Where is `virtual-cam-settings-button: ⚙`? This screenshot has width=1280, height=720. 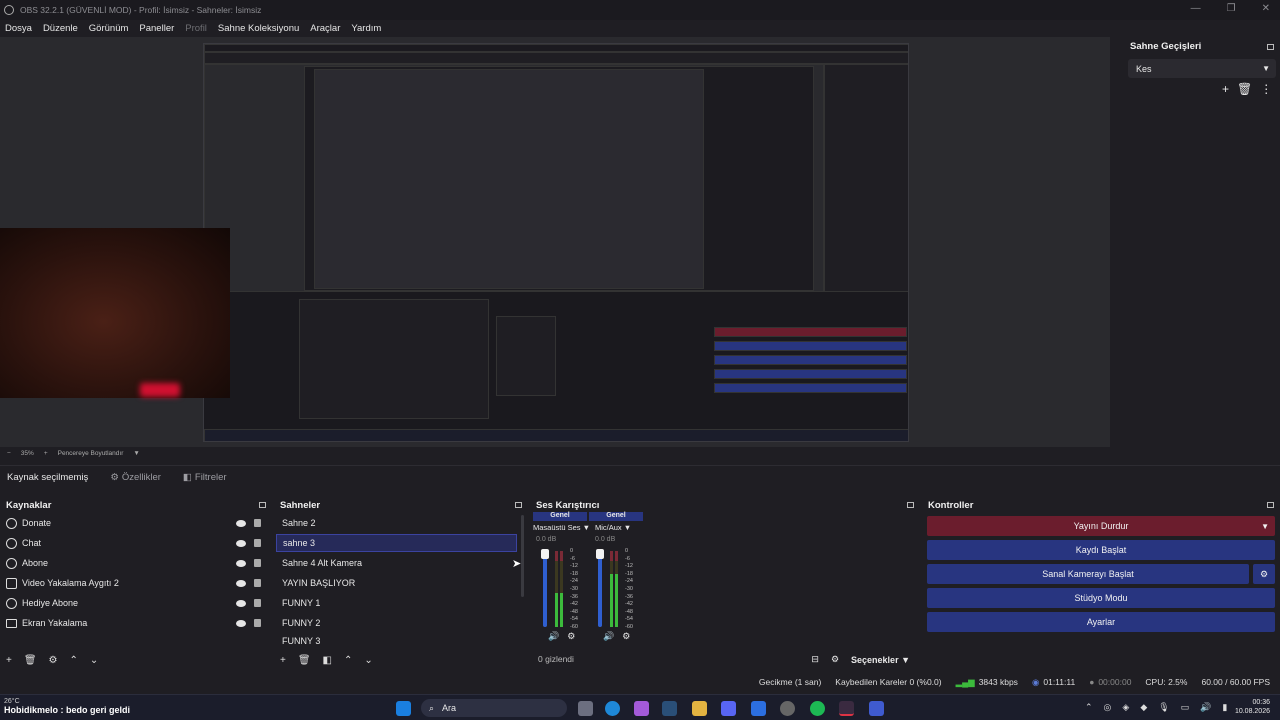
virtual-cam-settings-button: ⚙ is located at coordinates (1264, 574).